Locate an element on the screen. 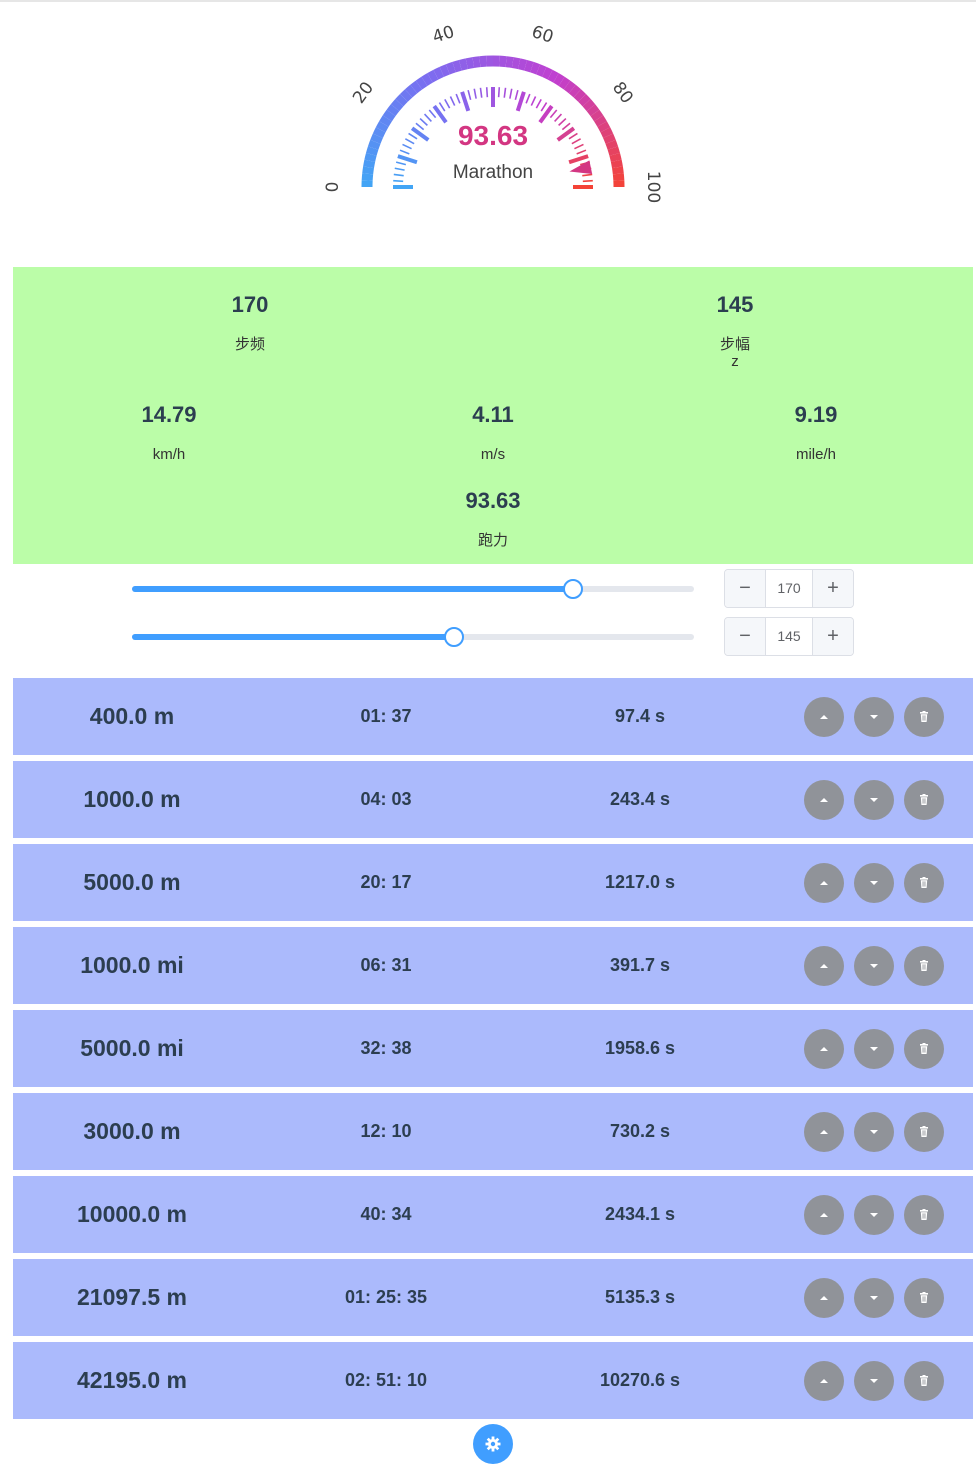 This screenshot has height=1464, width=976. stride-stepper-input: 145 is located at coordinates (789, 636).